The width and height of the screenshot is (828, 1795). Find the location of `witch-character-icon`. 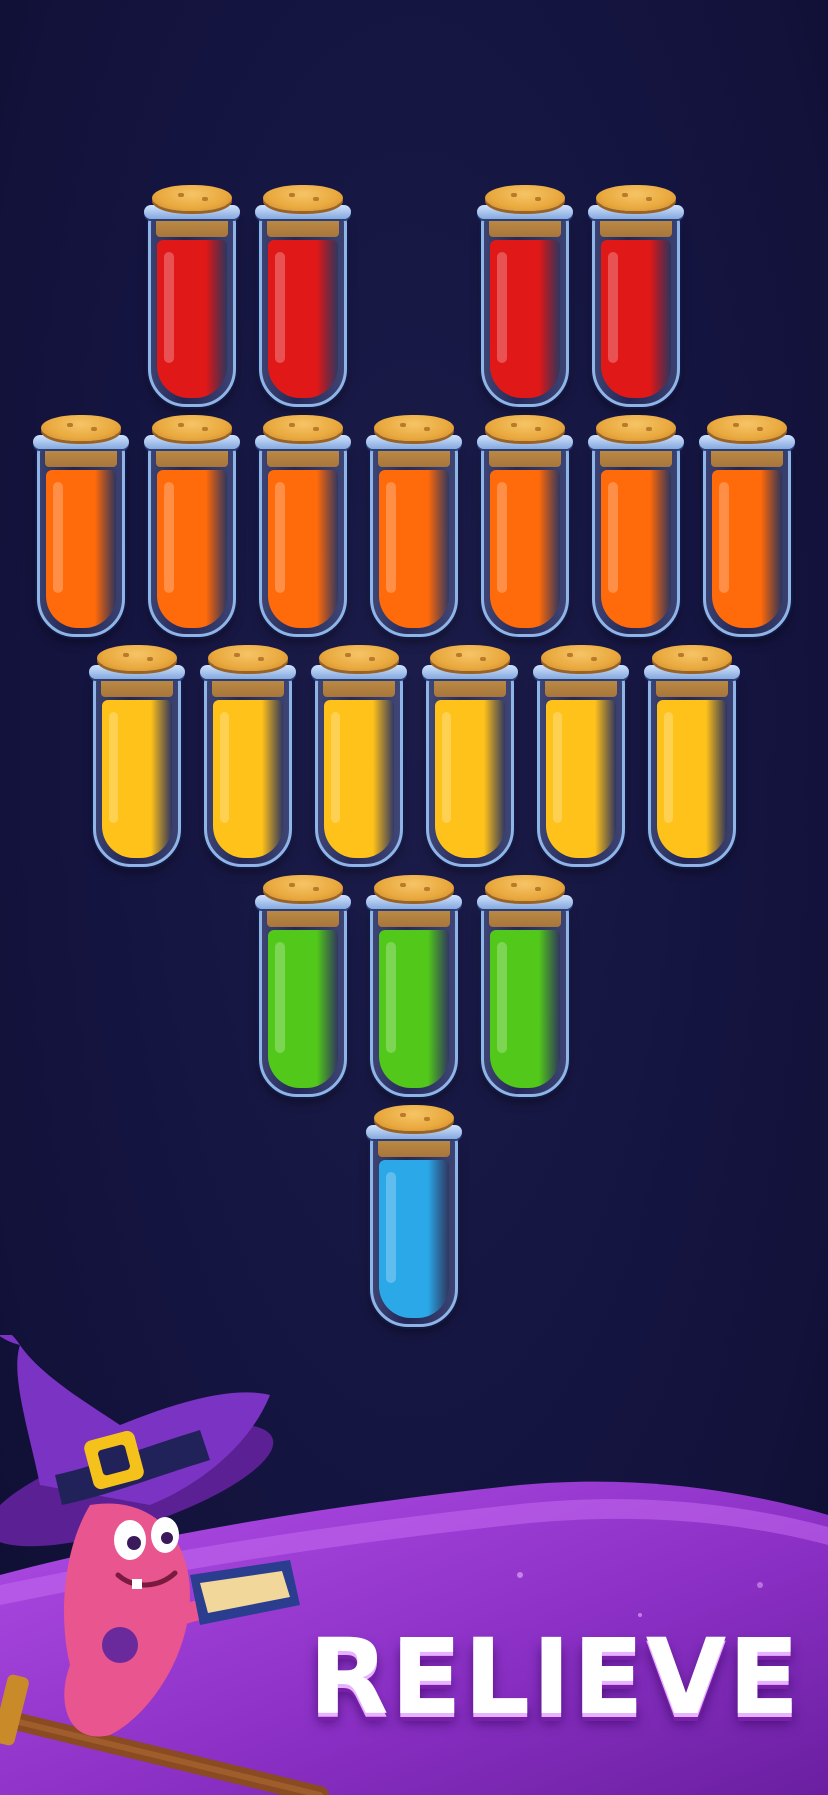

witch-character-icon is located at coordinates (164, 1565).